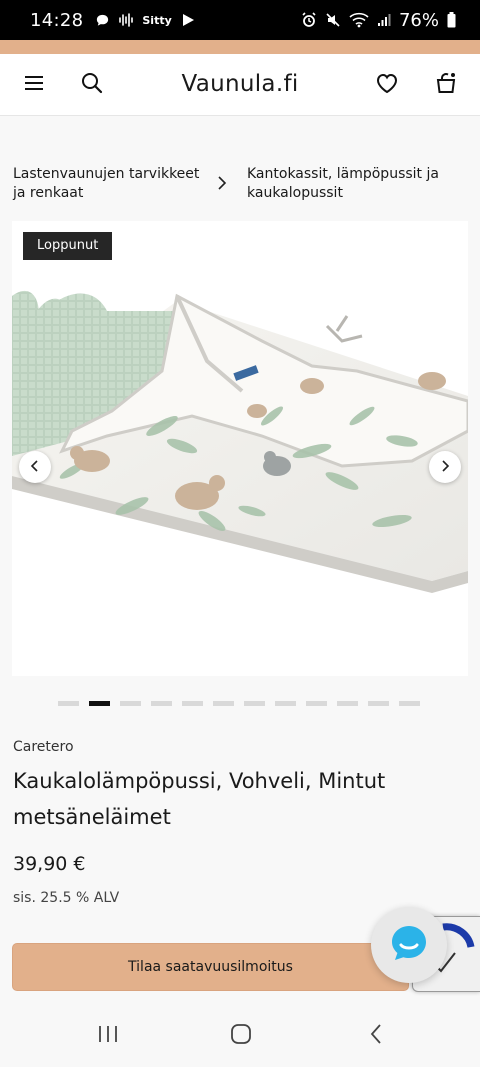 This screenshot has height=1067, width=480. I want to click on chat-notification-icon, so click(102, 20).